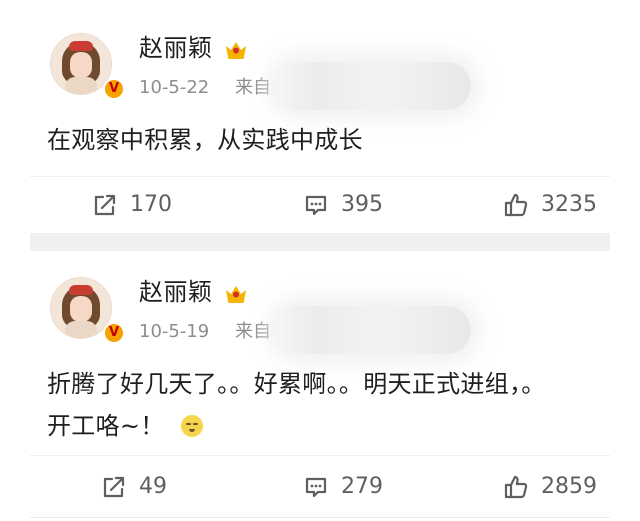  What do you see at coordinates (106, 426) in the screenshot?
I see `post-text-line-2-content: 开工咯~！` at bounding box center [106, 426].